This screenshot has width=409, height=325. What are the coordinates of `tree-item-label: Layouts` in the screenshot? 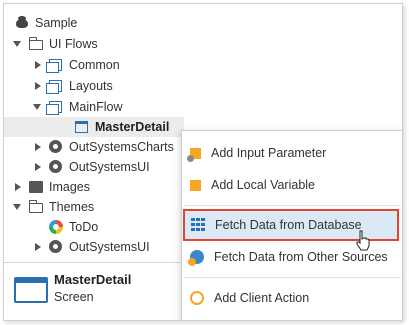 It's located at (91, 86).